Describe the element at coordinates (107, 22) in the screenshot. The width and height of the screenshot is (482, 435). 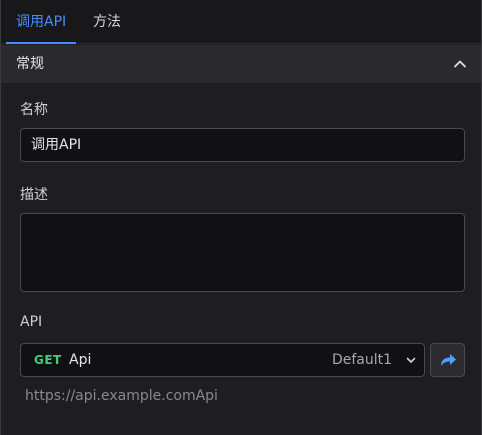
I see `tab-method: 方法` at that location.